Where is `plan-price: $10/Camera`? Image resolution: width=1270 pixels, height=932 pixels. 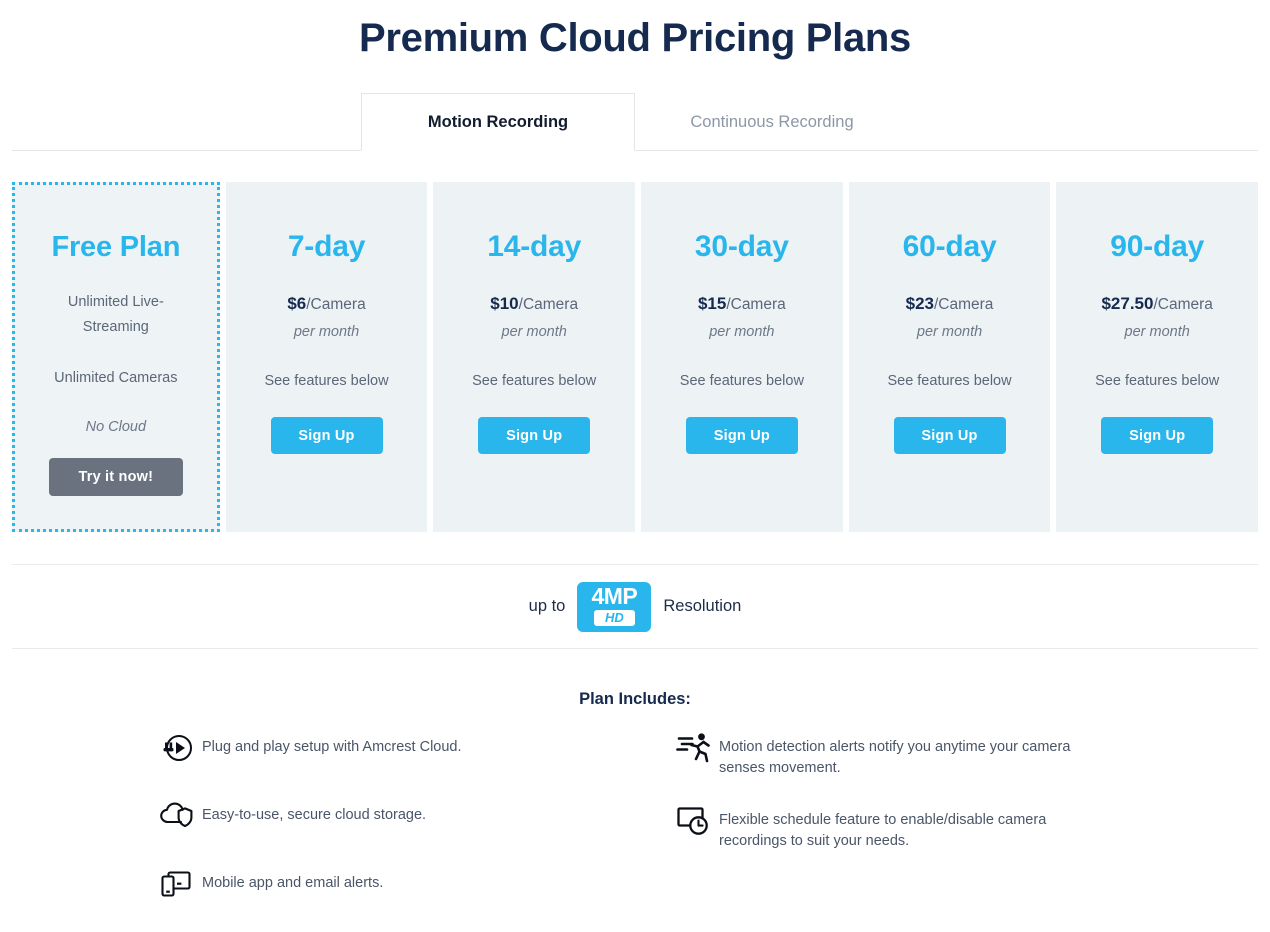
plan-price: $10/Camera is located at coordinates (534, 304).